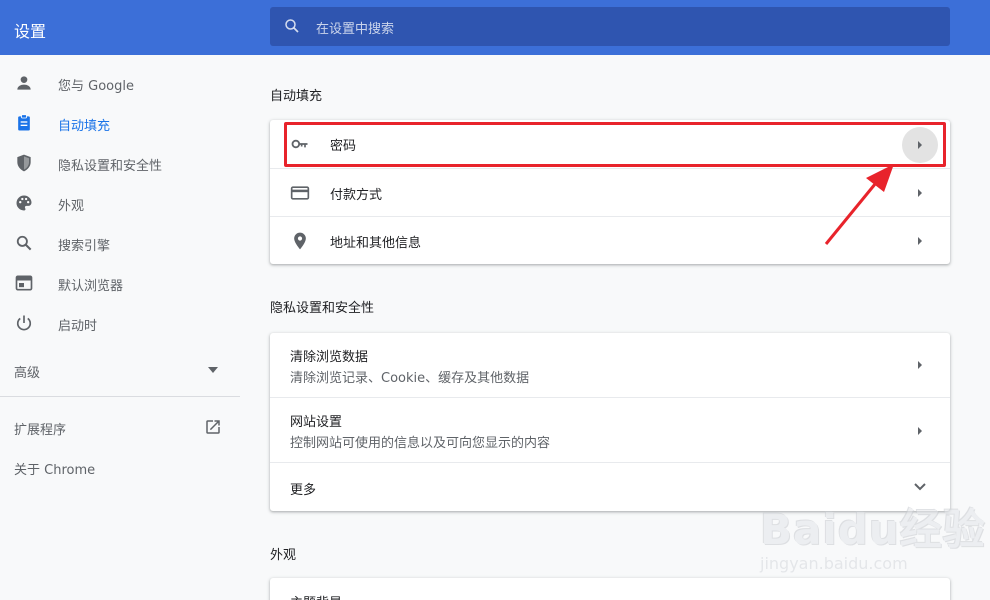  I want to click on search-bar: 在设置中搜索, so click(610, 26).